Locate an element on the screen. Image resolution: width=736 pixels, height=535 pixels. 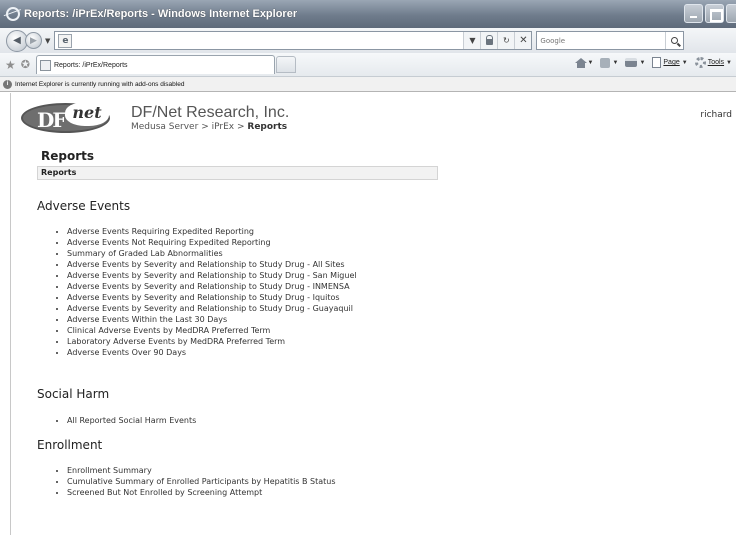
favorites-star-icon: ★ is located at coordinates (10, 65).